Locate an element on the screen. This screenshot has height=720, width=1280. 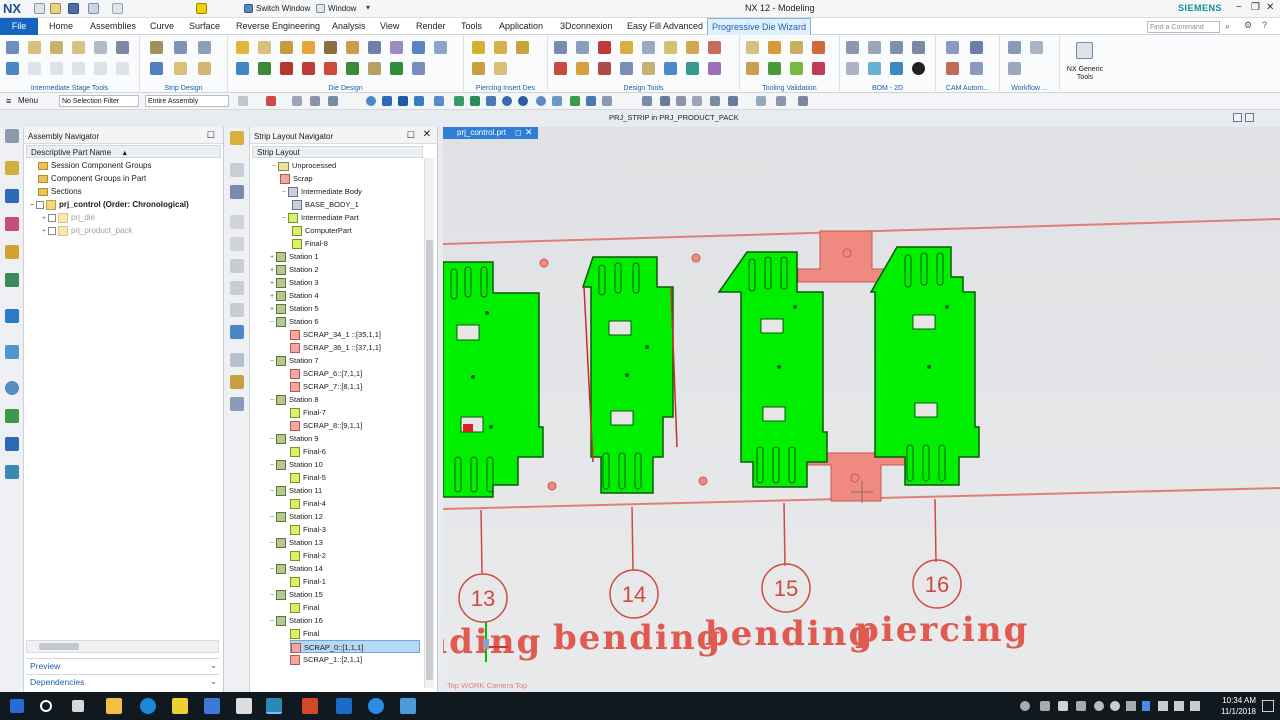
scope-dropdown: Entire Assembly is located at coordinates (187, 101).